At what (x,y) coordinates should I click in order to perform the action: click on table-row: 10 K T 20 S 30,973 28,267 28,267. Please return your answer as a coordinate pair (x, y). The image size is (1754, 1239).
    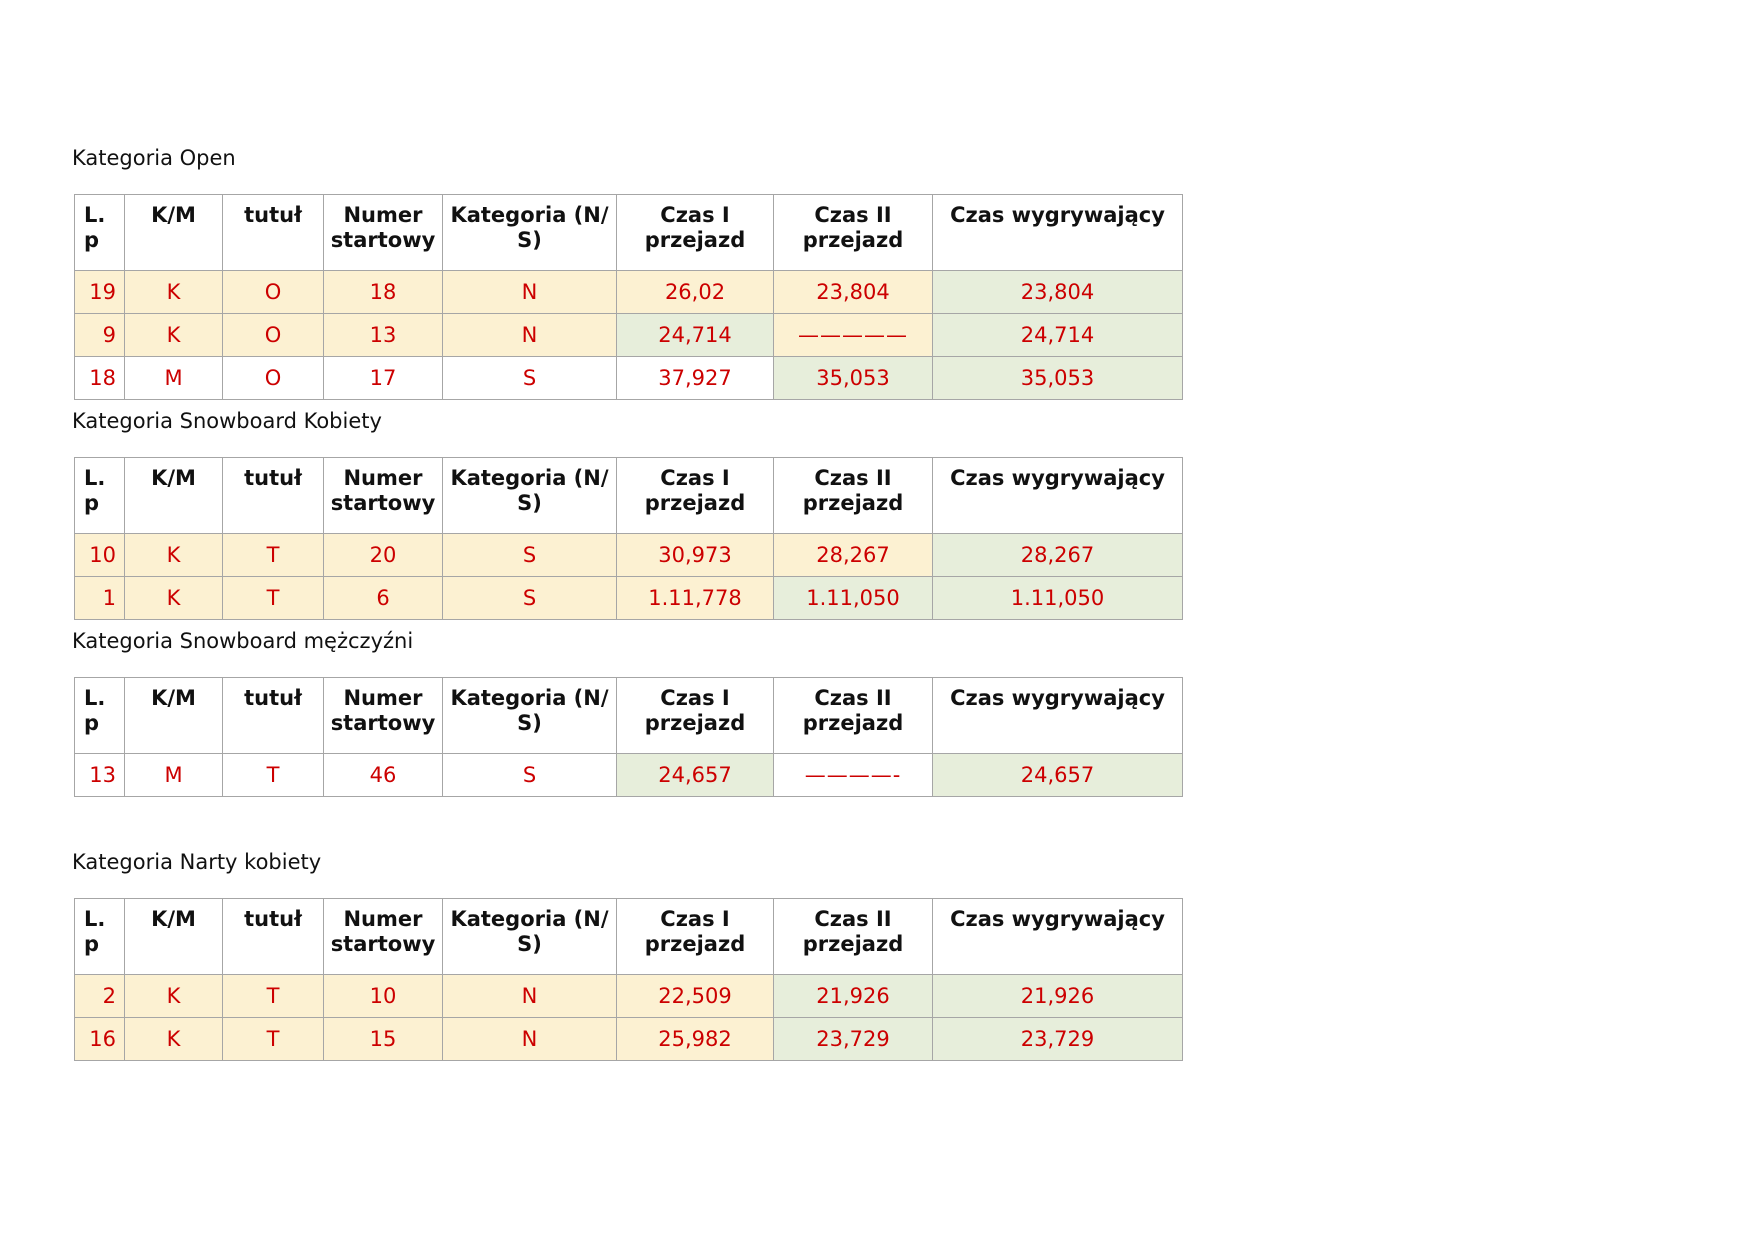
    Looking at the image, I should click on (628, 555).